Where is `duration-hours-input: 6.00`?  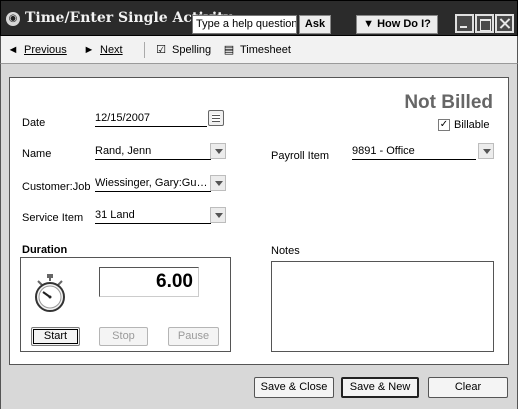
duration-hours-input: 6.00 is located at coordinates (149, 282).